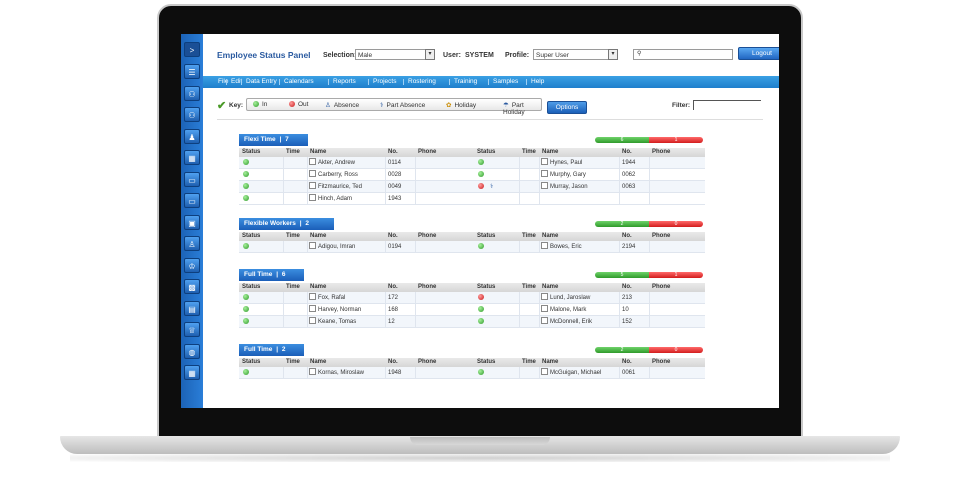  I want to click on users-icon: ⚇, so click(192, 114).